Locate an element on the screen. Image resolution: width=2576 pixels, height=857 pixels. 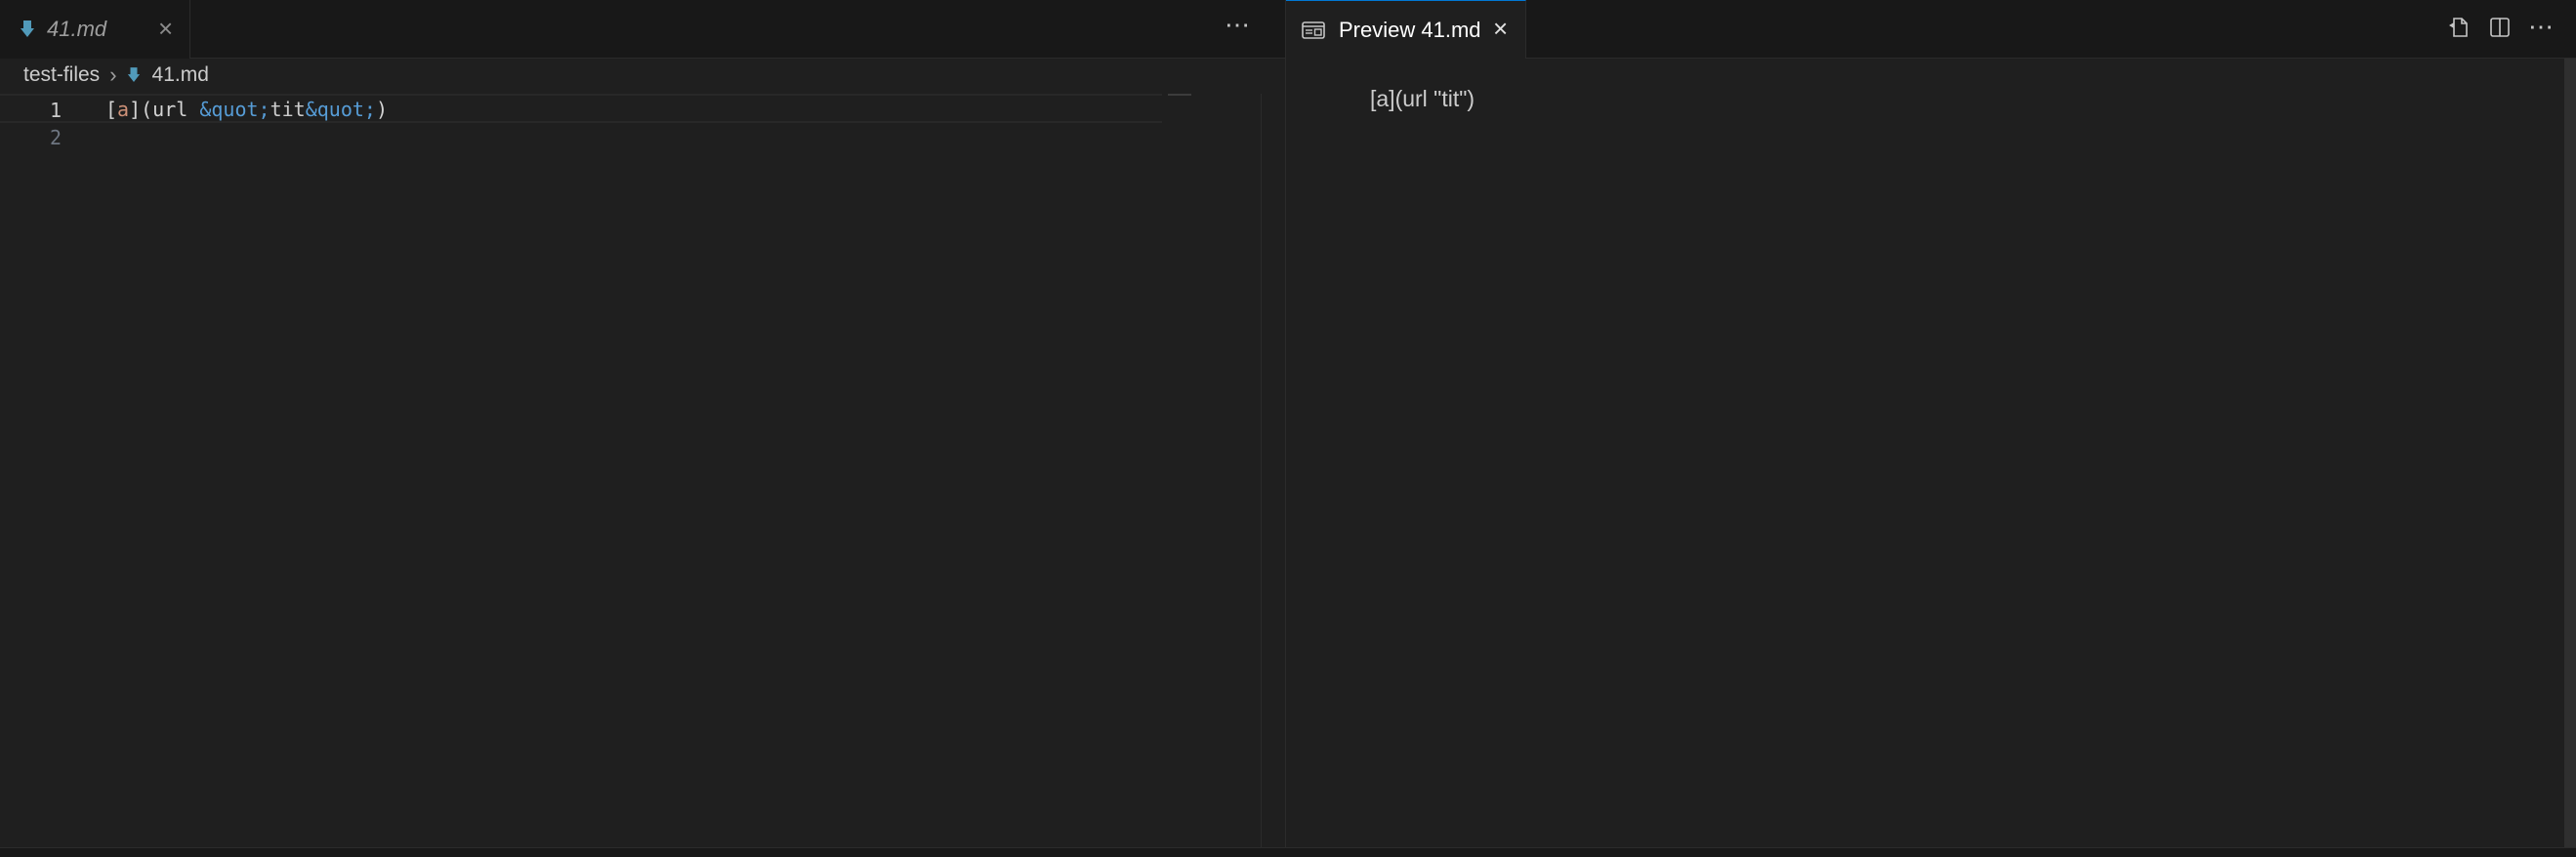
tab-bar-right: Preview 41.md × ⋯ is located at coordinates (1931, 29).